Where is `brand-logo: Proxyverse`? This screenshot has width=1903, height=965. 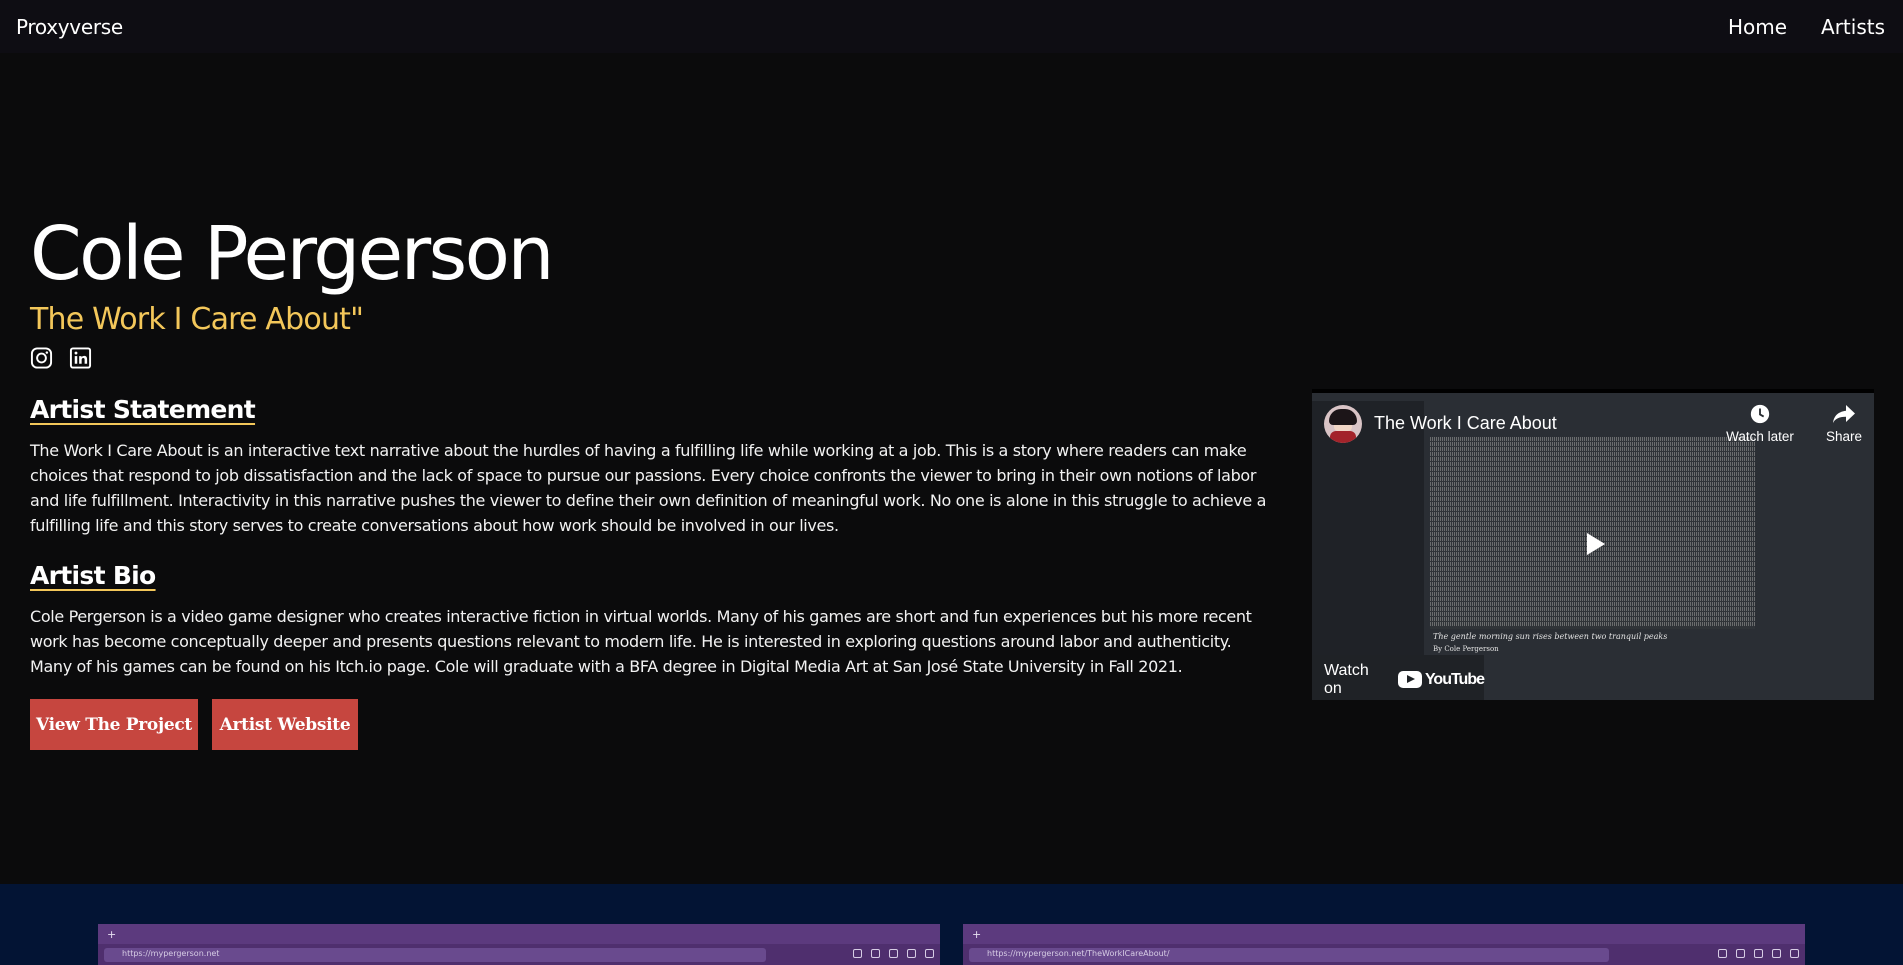 brand-logo: Proxyverse is located at coordinates (69, 27).